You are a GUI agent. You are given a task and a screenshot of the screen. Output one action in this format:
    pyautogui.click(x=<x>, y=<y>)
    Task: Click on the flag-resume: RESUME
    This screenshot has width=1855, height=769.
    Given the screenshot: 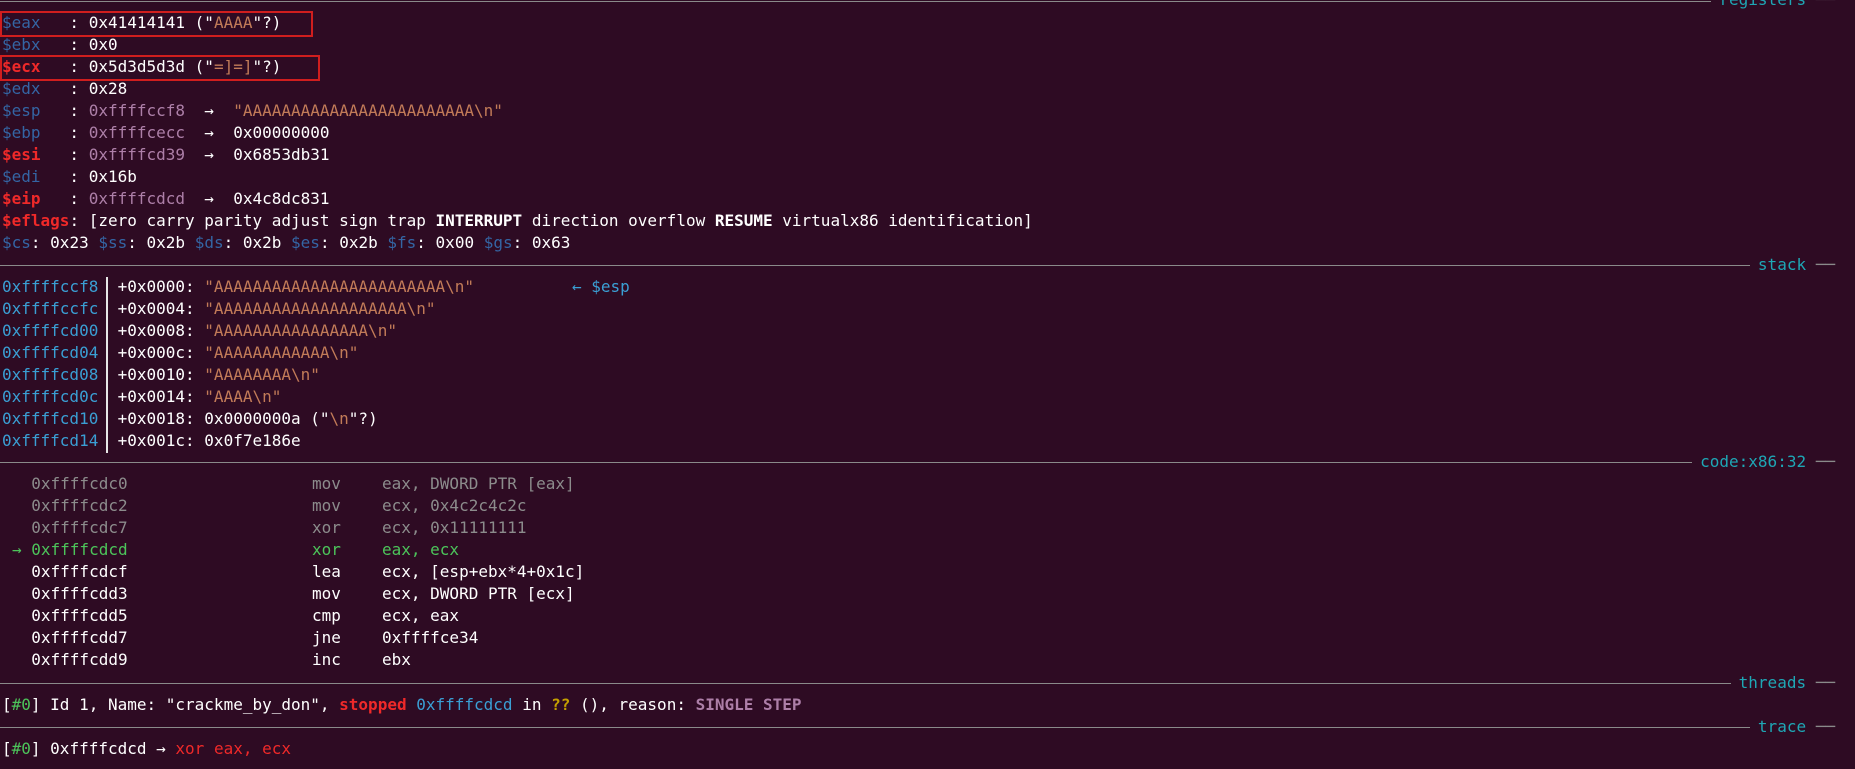 What is the action you would take?
    pyautogui.click(x=743, y=220)
    